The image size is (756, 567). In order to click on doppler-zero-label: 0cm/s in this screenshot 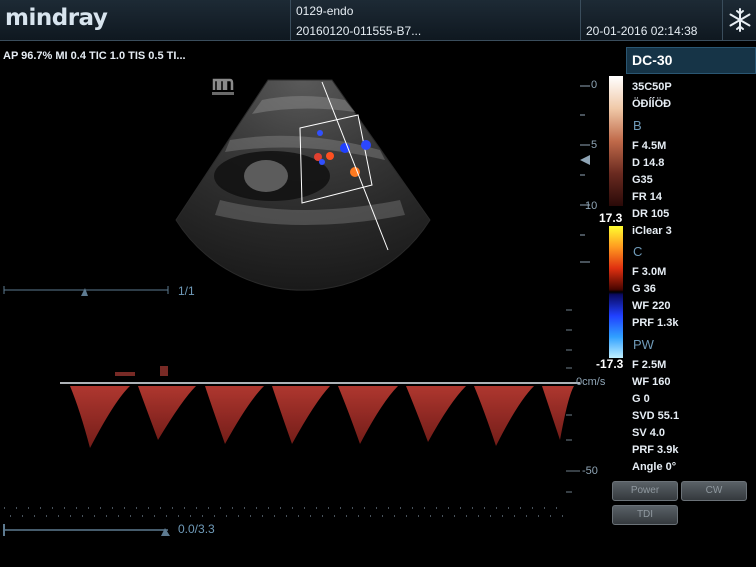, I will do `click(591, 382)`.